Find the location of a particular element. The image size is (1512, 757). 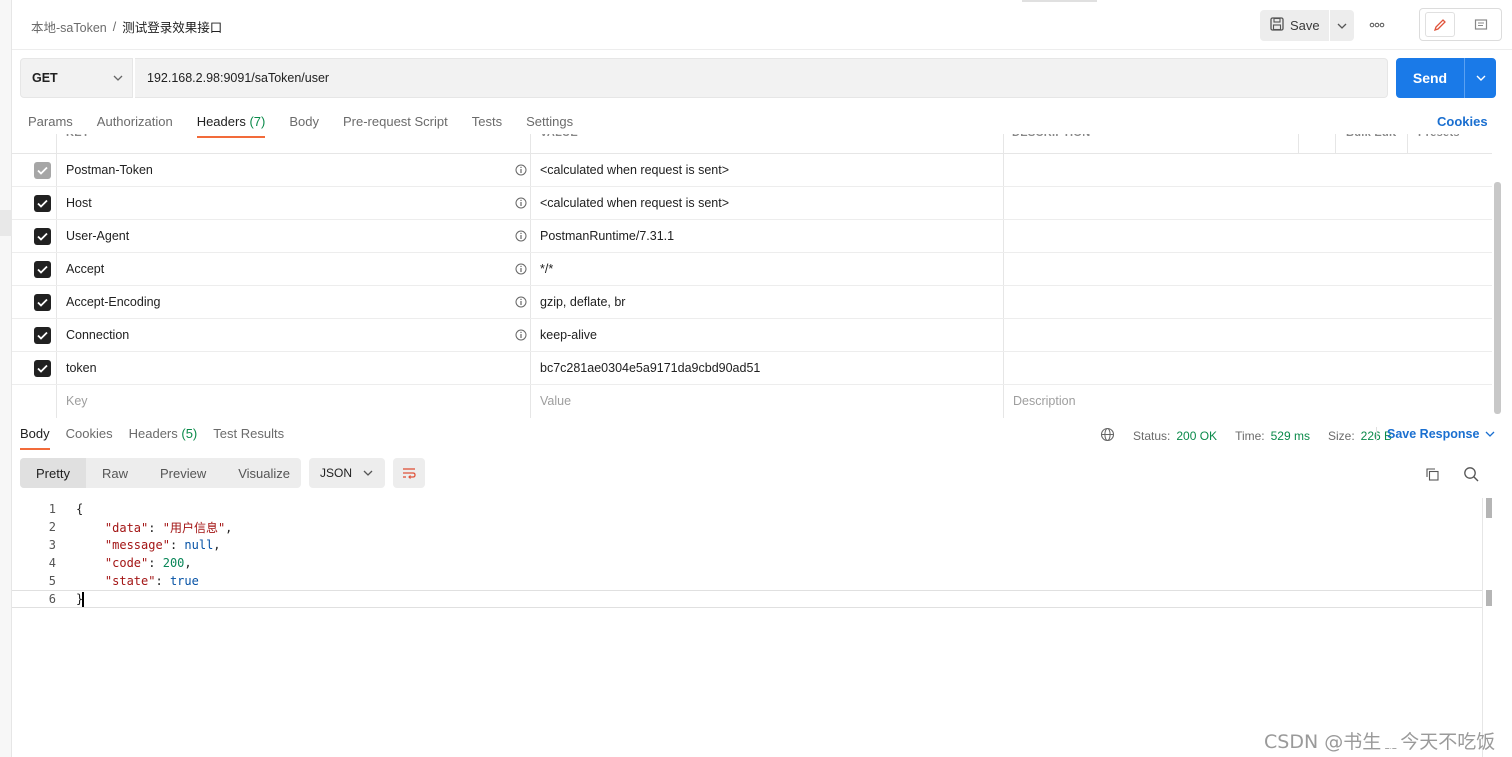

method-select: GET is located at coordinates (76, 78).